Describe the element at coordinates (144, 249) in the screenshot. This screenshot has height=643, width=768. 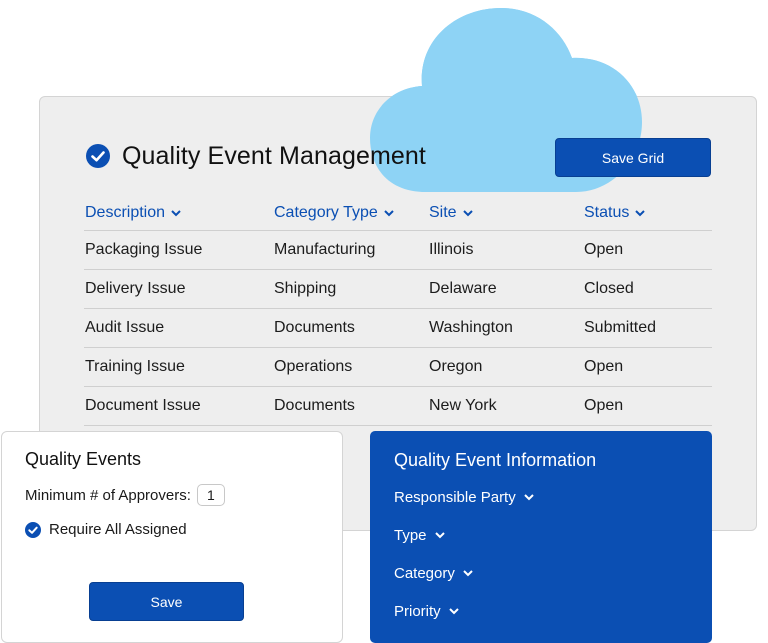
I see `cell-description: Packaging Issue` at that location.